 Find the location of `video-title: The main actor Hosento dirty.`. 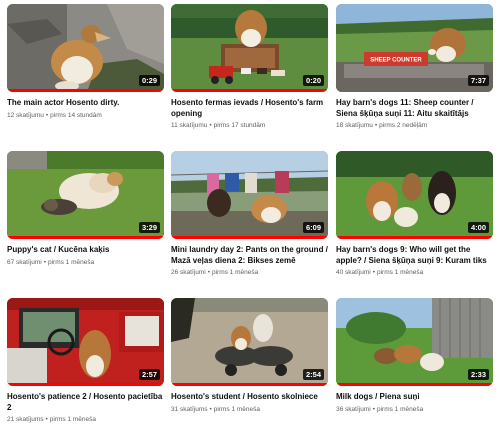

video-title: The main actor Hosento dirty. is located at coordinates (85, 103).